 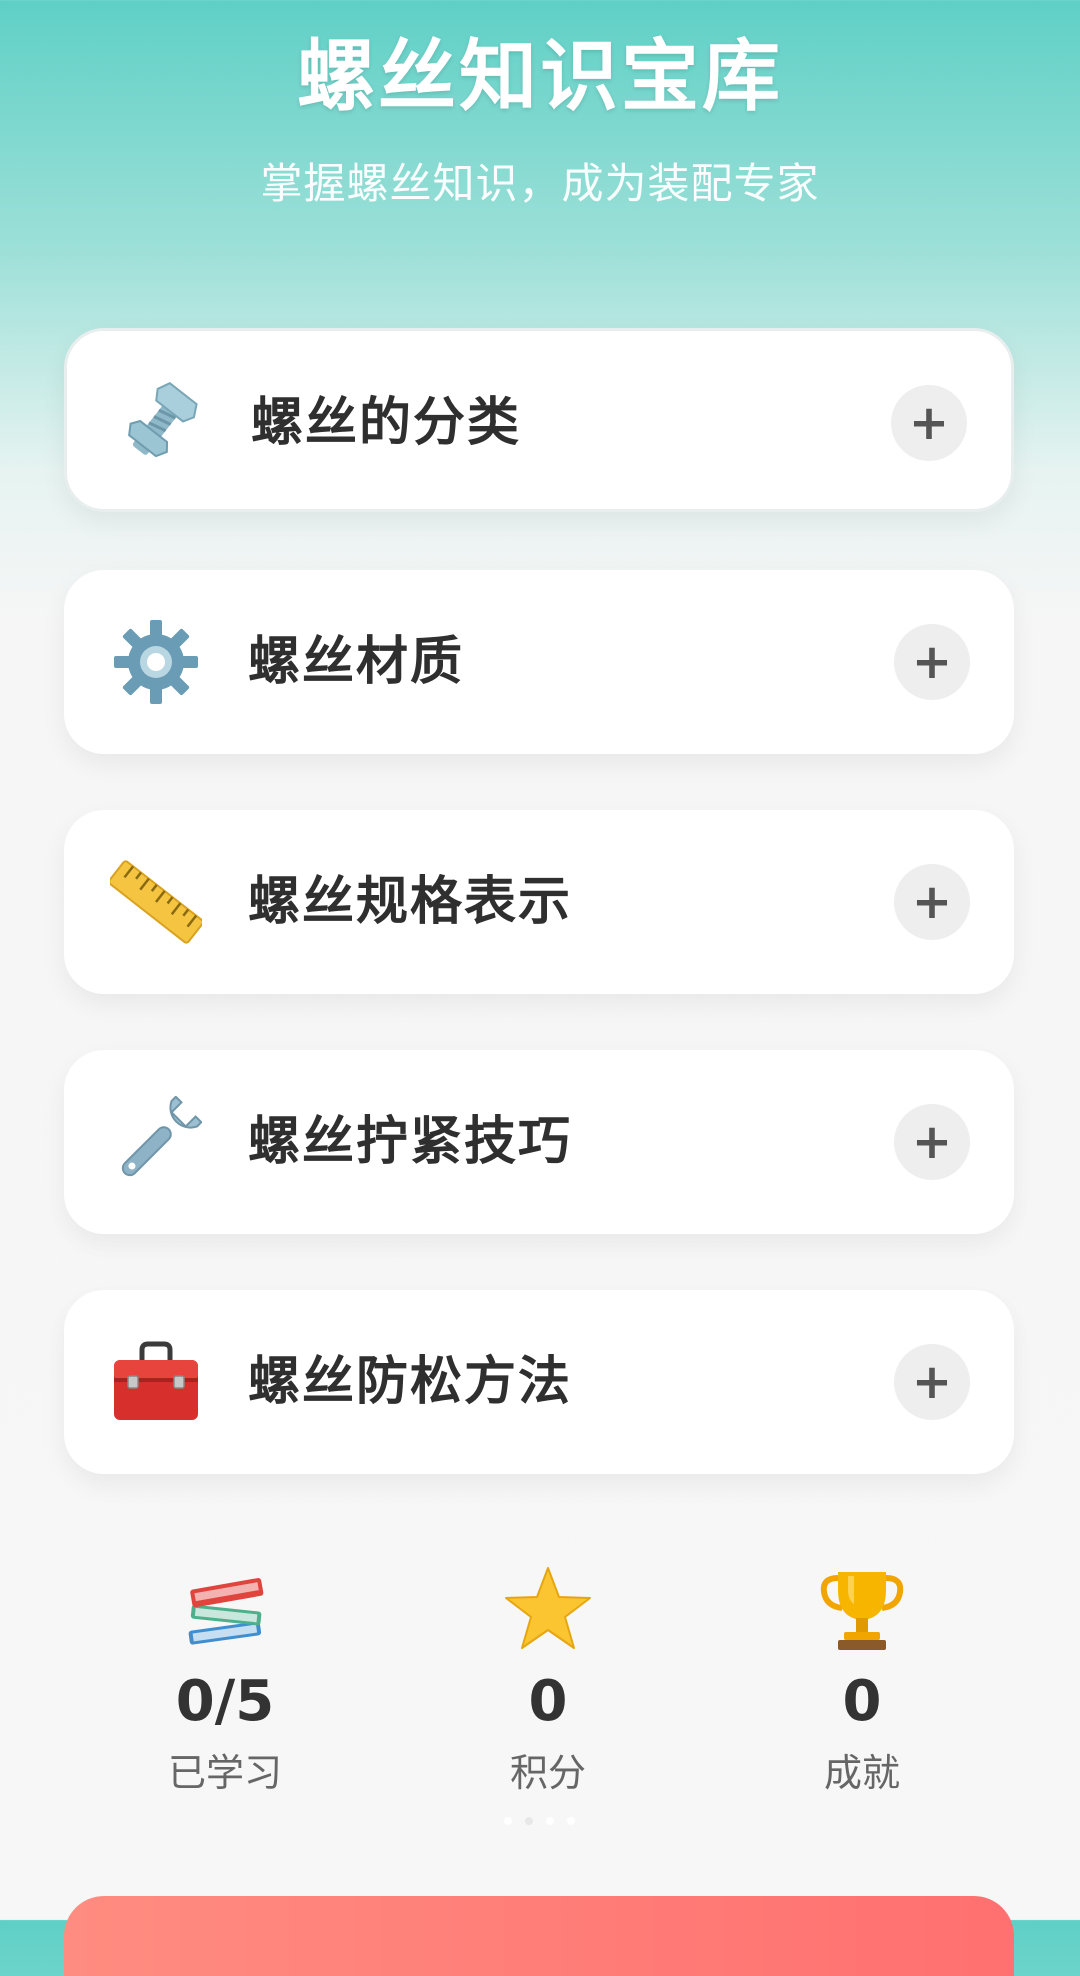 I want to click on stat-label: 已学习, so click(x=224, y=1773).